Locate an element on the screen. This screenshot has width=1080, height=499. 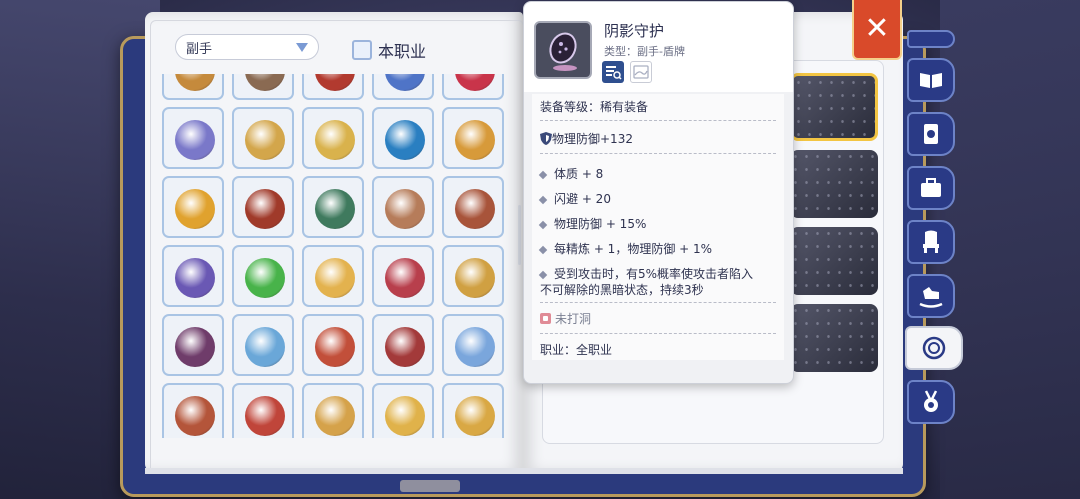
list-card-selected is located at coordinates (834, 107).